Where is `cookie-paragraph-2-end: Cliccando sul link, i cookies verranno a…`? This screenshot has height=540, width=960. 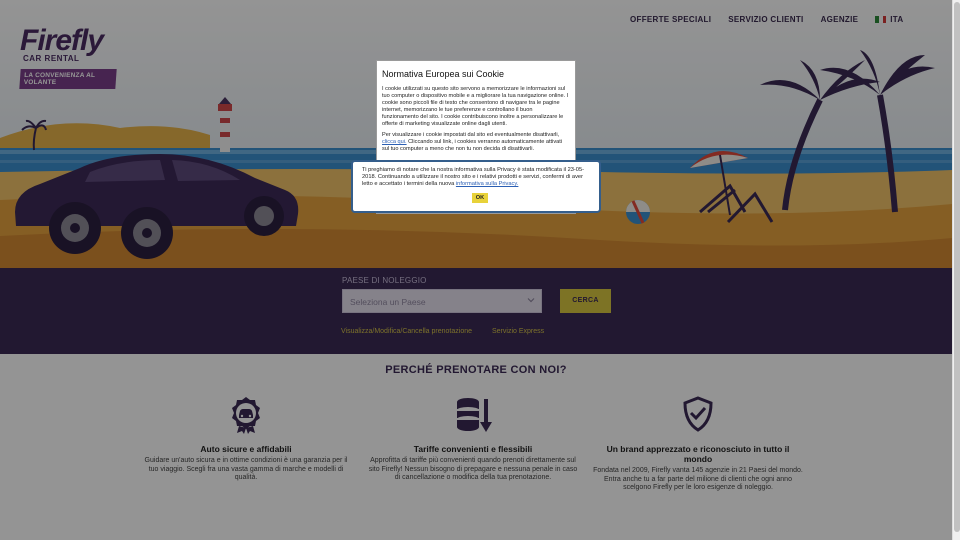
cookie-paragraph-2-end: Cliccando sul link, i cookies verranno a… is located at coordinates (472, 146).